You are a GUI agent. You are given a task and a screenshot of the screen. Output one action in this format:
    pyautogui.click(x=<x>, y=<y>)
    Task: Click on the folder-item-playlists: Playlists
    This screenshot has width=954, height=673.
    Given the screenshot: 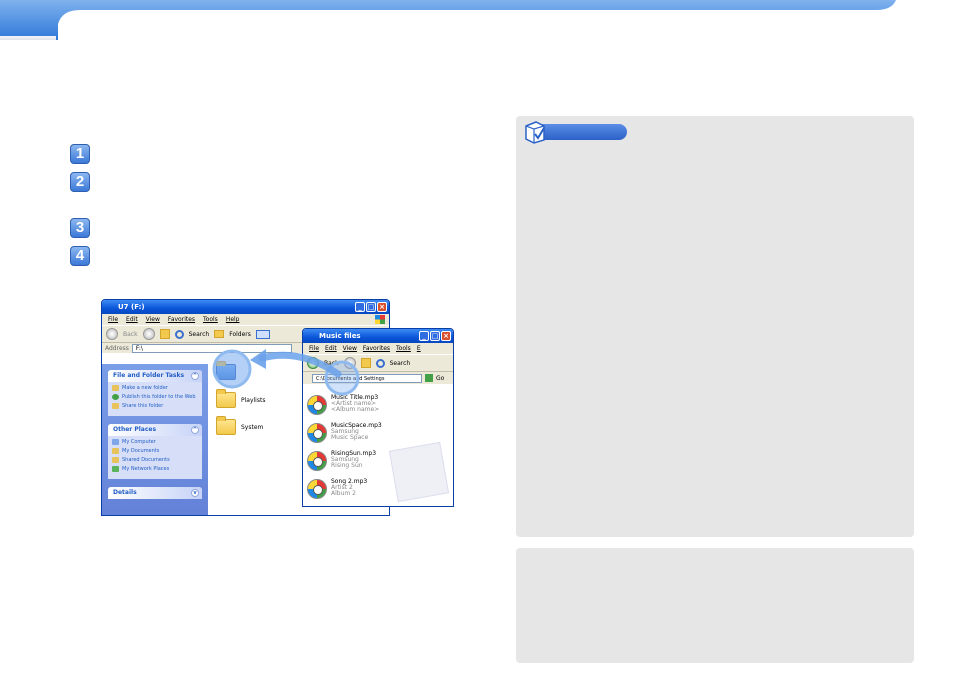 What is the action you would take?
    pyautogui.click(x=241, y=398)
    